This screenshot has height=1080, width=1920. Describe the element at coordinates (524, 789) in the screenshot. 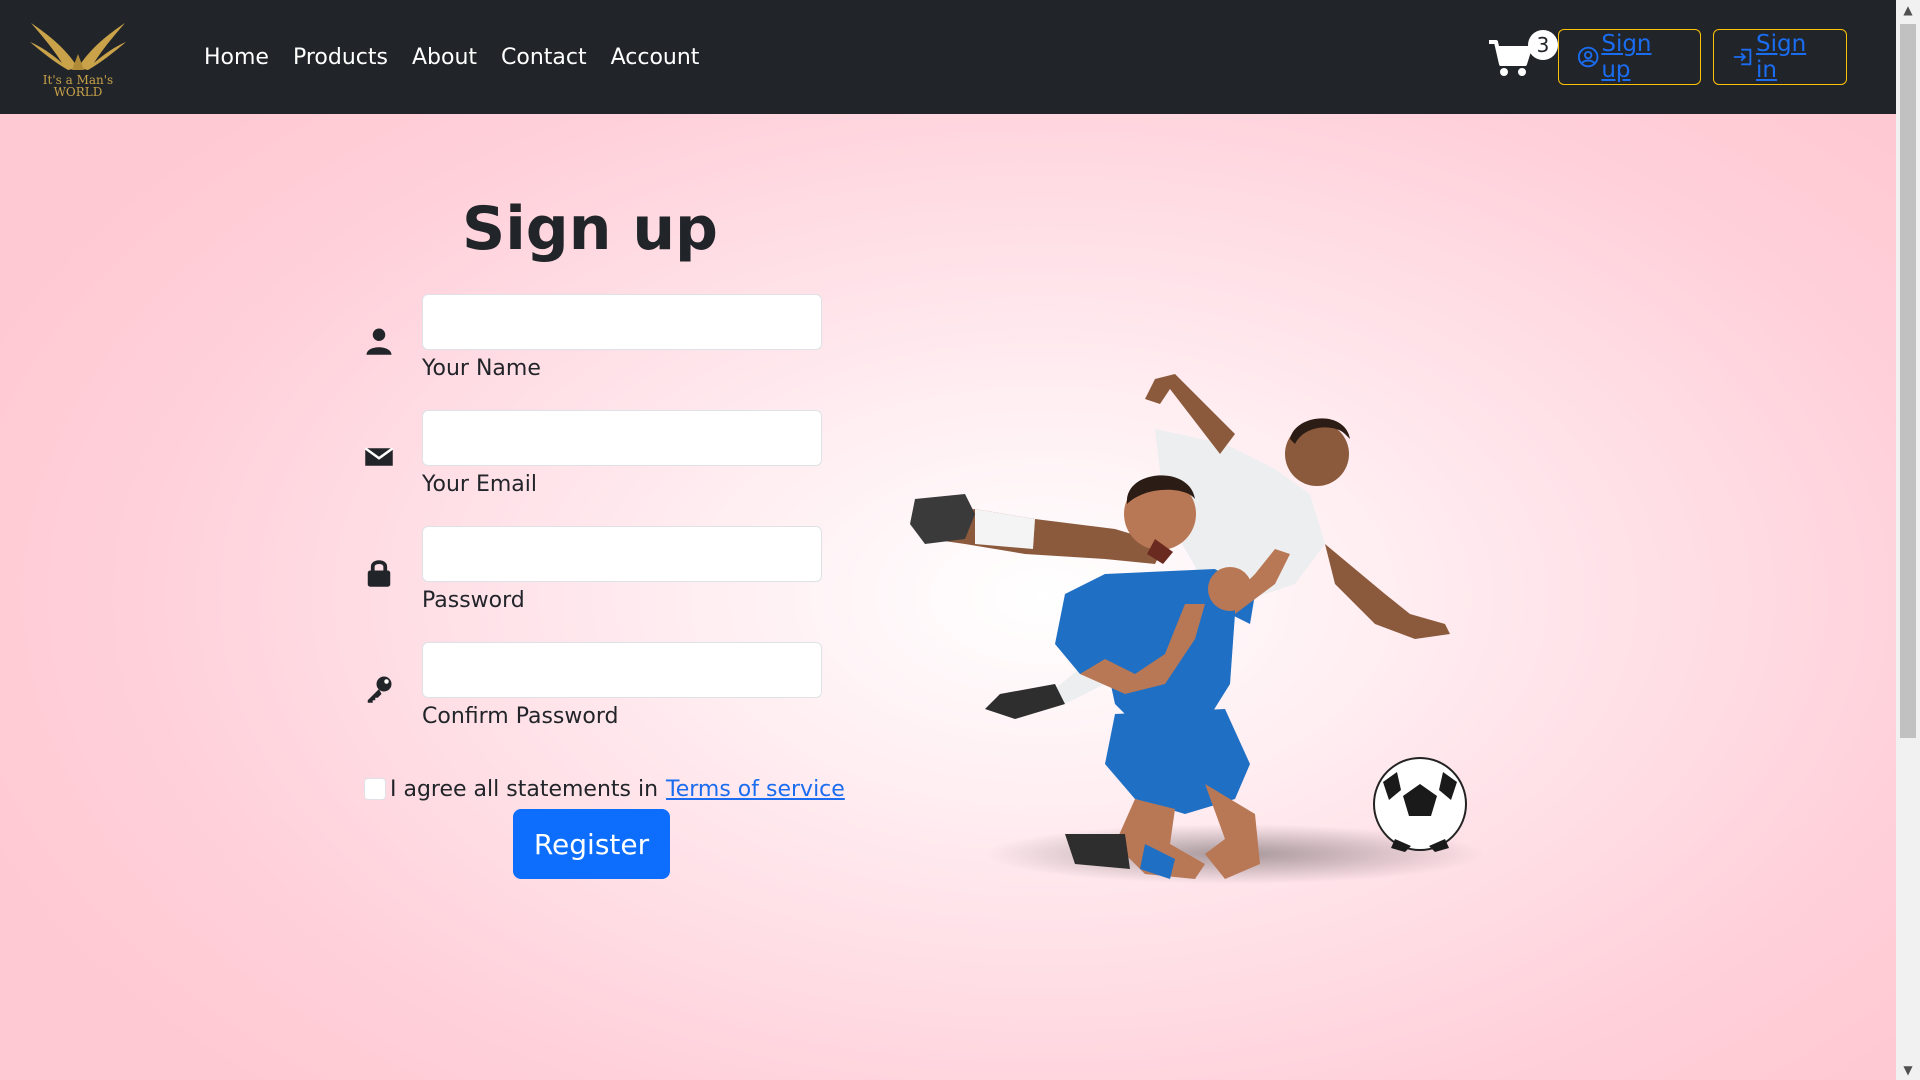

I see `agree-text: I agree all statements in` at that location.